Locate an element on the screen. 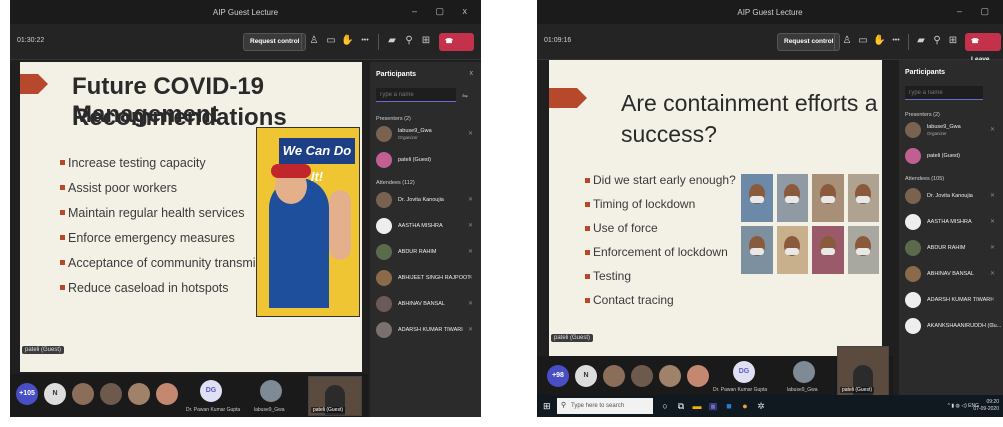 This screenshot has width=1003, height=427. slide-accent is located at coordinates (34, 84).